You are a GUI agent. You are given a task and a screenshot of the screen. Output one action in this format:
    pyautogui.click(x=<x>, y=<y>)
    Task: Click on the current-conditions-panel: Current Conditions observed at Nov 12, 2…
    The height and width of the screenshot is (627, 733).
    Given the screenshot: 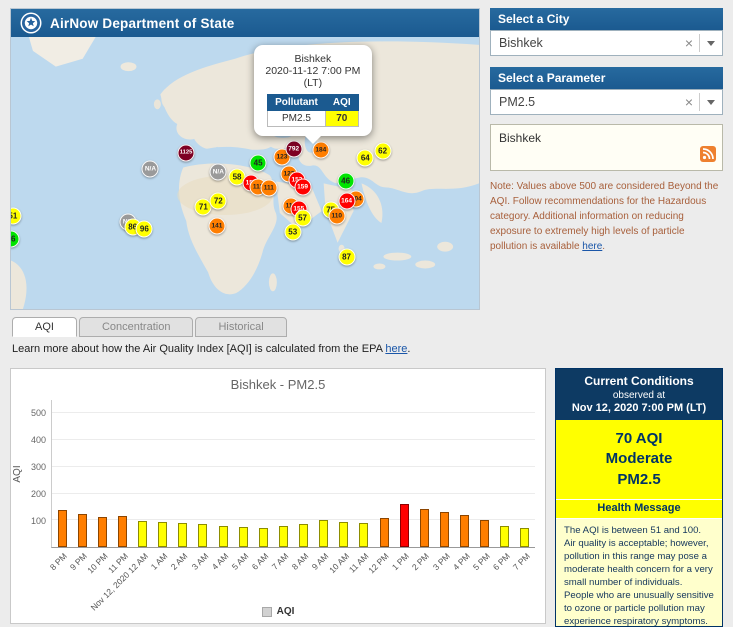 What is the action you would take?
    pyautogui.click(x=639, y=497)
    